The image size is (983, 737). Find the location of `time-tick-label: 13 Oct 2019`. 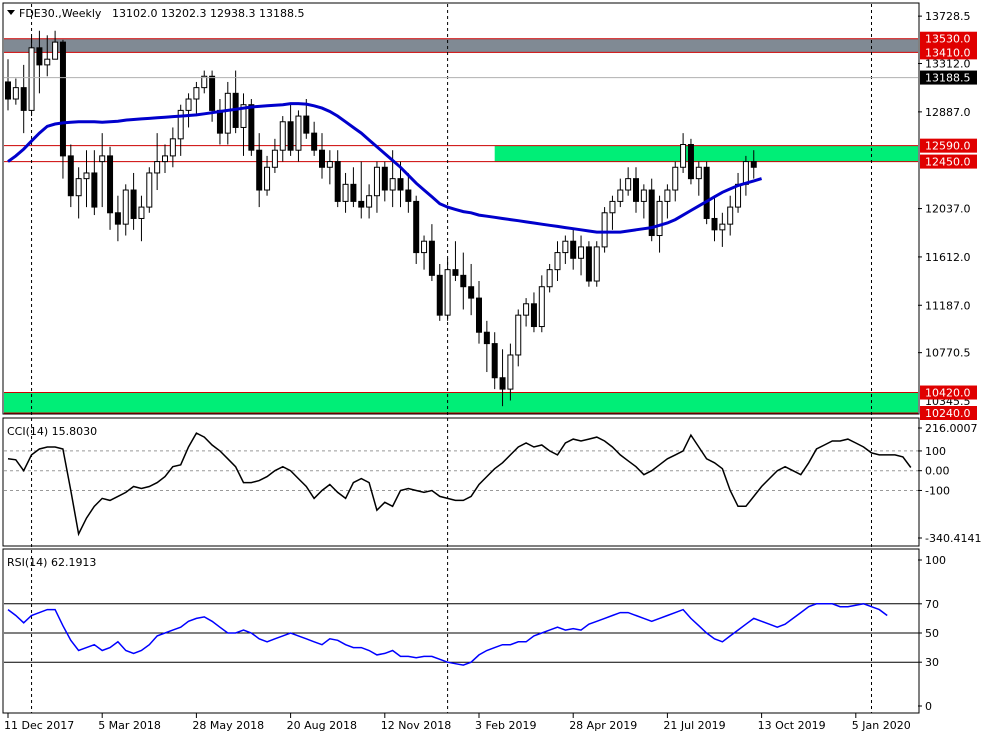

time-tick-label: 13 Oct 2019 is located at coordinates (792, 725).